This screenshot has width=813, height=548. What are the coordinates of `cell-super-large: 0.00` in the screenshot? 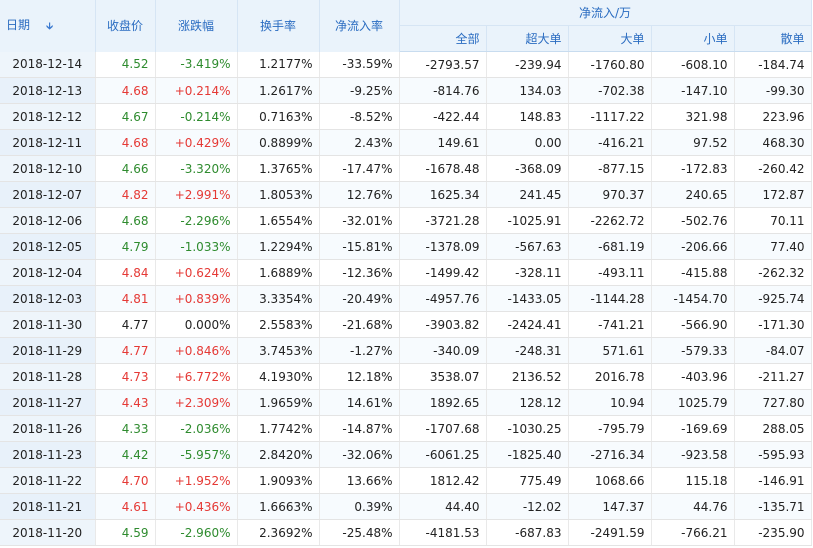 It's located at (527, 142).